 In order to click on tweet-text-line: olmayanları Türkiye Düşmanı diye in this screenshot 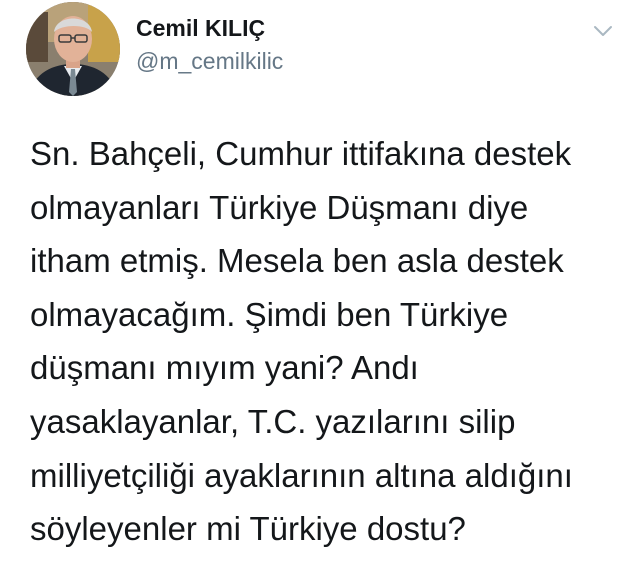, I will do `click(279, 207)`.